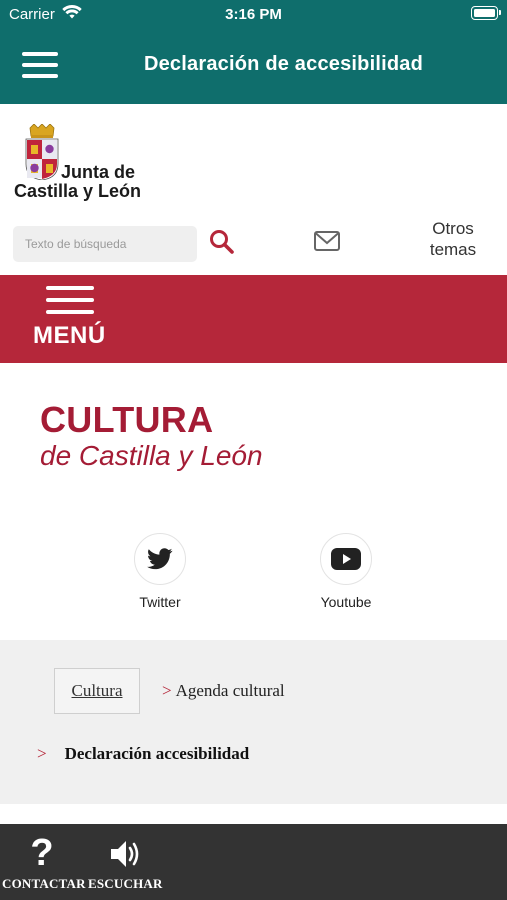 Image resolution: width=507 pixels, height=900 pixels. Describe the element at coordinates (157, 753) in the screenshot. I see `breadcrumb-current-label: Declaración accesibilidad` at that location.